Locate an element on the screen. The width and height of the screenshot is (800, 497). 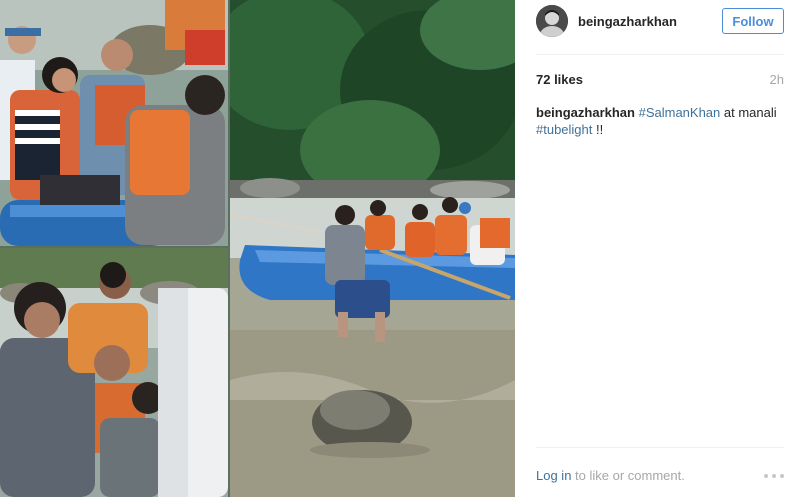
login-prompt-text: to like or comment. is located at coordinates (628, 475).